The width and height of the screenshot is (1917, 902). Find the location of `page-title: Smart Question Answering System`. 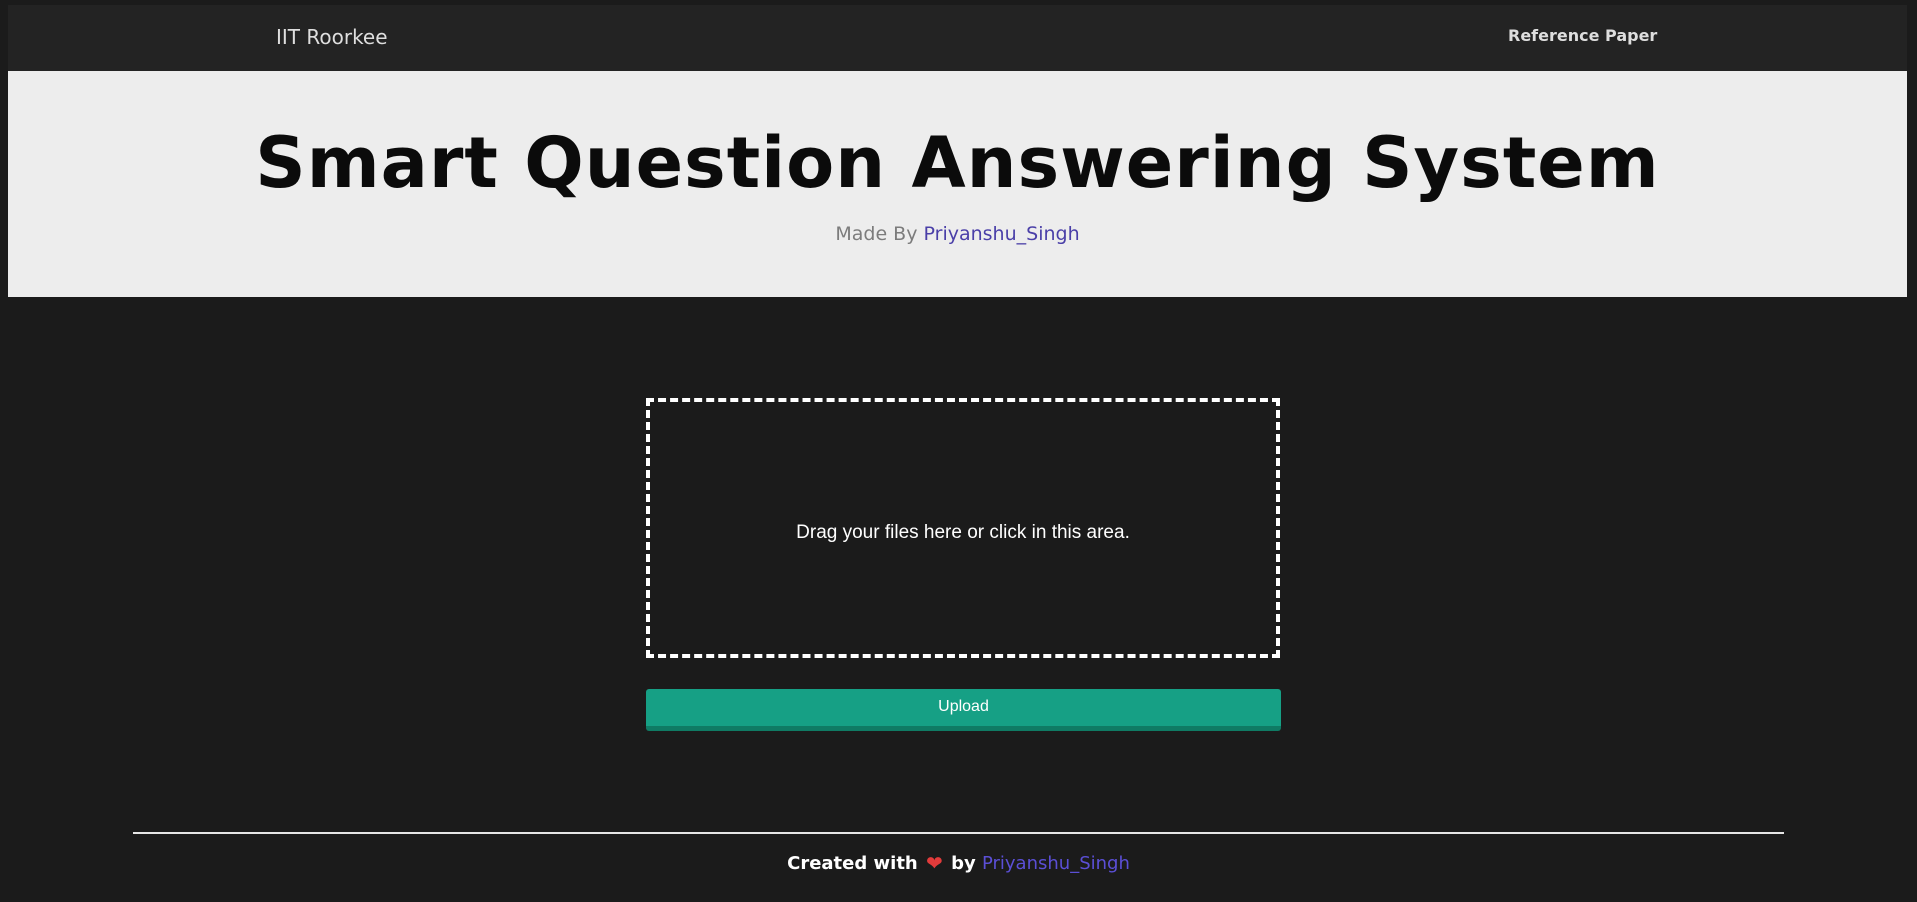

page-title: Smart Question Answering System is located at coordinates (957, 163).